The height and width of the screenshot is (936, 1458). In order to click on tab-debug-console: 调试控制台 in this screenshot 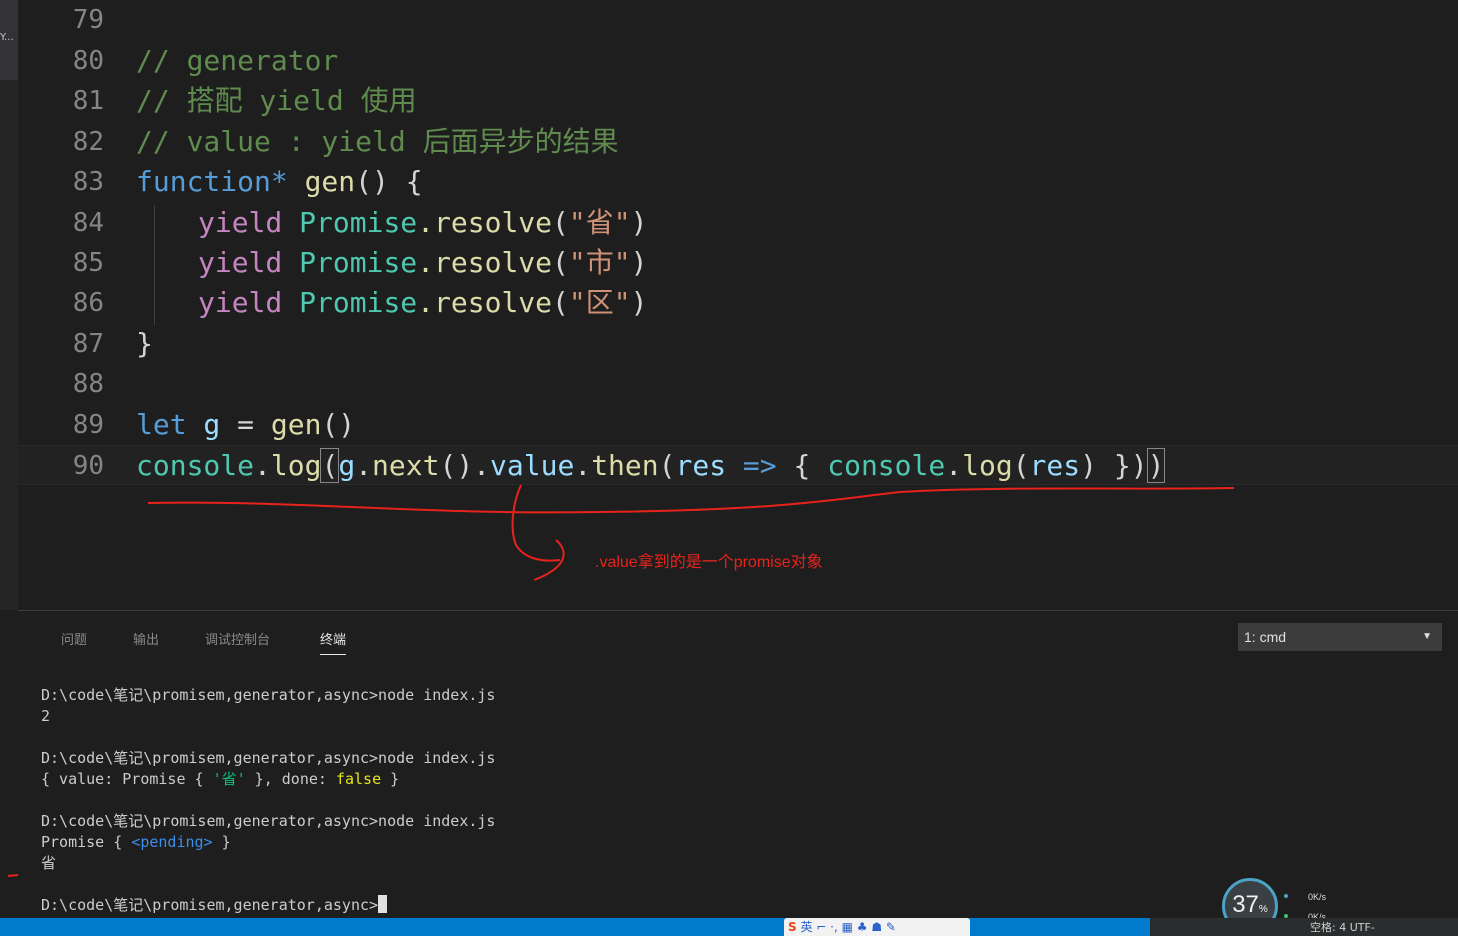, I will do `click(237, 642)`.